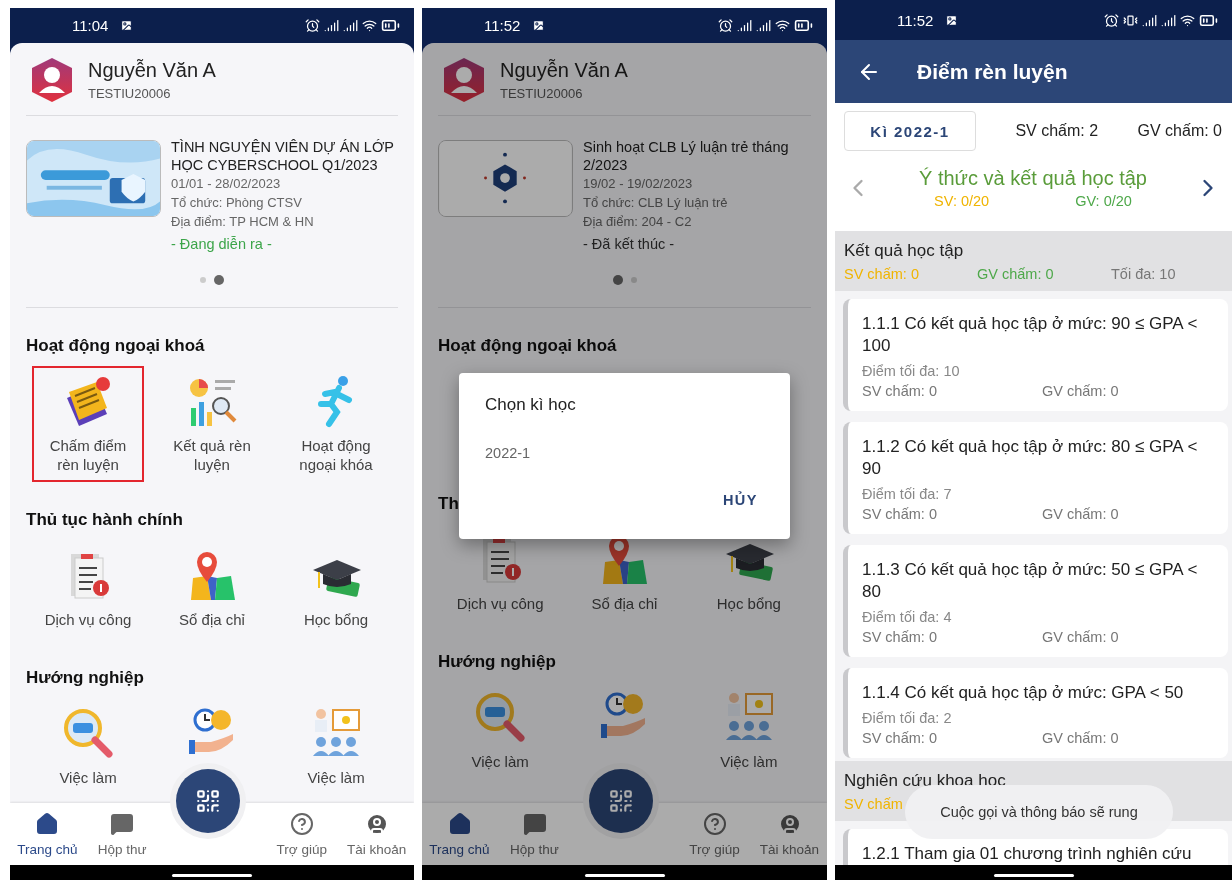 The width and height of the screenshot is (1232, 880). Describe the element at coordinates (624, 453) in the screenshot. I see `semester-option: 2022-1` at that location.